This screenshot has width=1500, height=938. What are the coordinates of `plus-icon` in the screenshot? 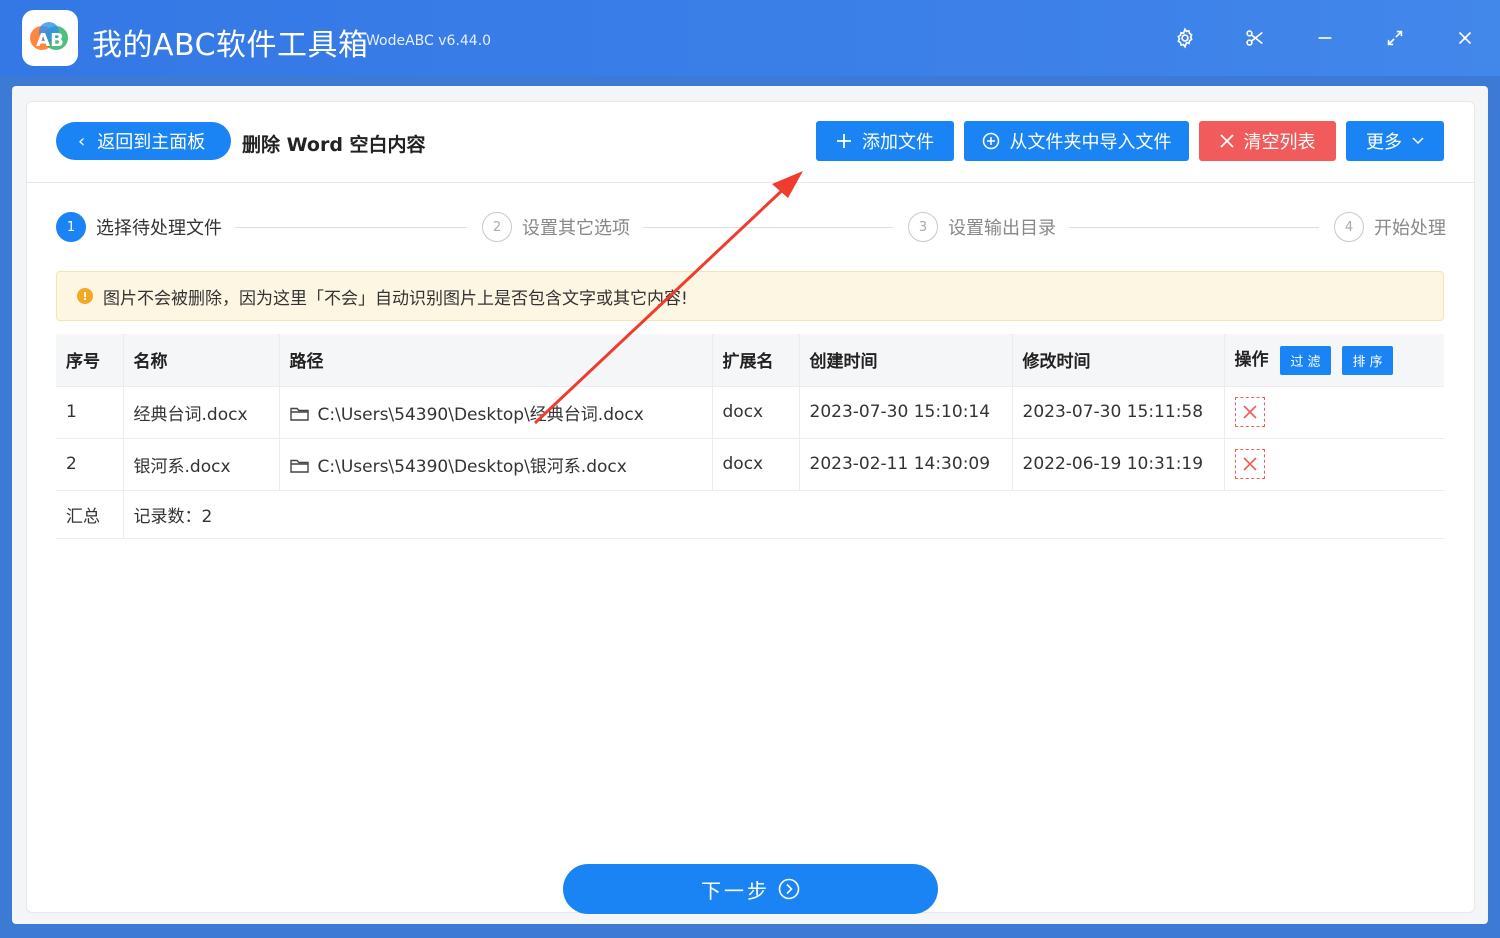 It's located at (844, 141).